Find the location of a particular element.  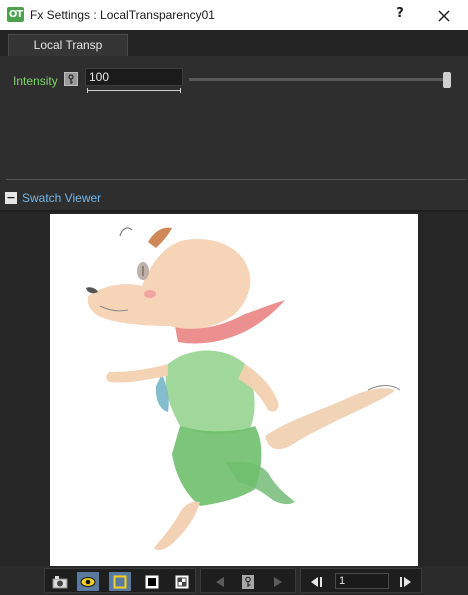

intensity-slider-handle is located at coordinates (447, 80).